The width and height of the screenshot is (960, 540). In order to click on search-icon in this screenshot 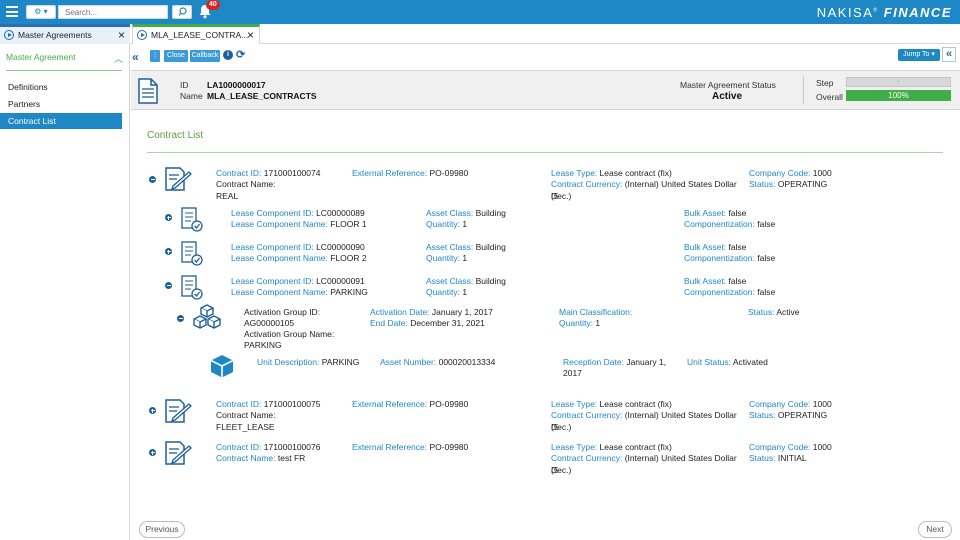, I will do `click(182, 11)`.